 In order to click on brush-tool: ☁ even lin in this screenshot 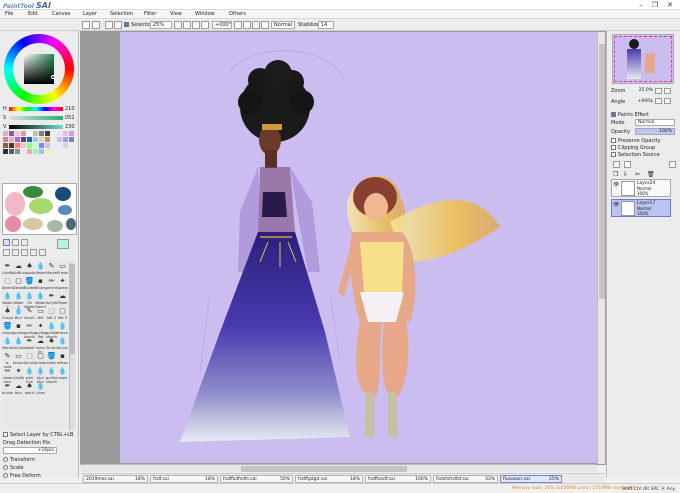, I will do `click(40, 345)`.